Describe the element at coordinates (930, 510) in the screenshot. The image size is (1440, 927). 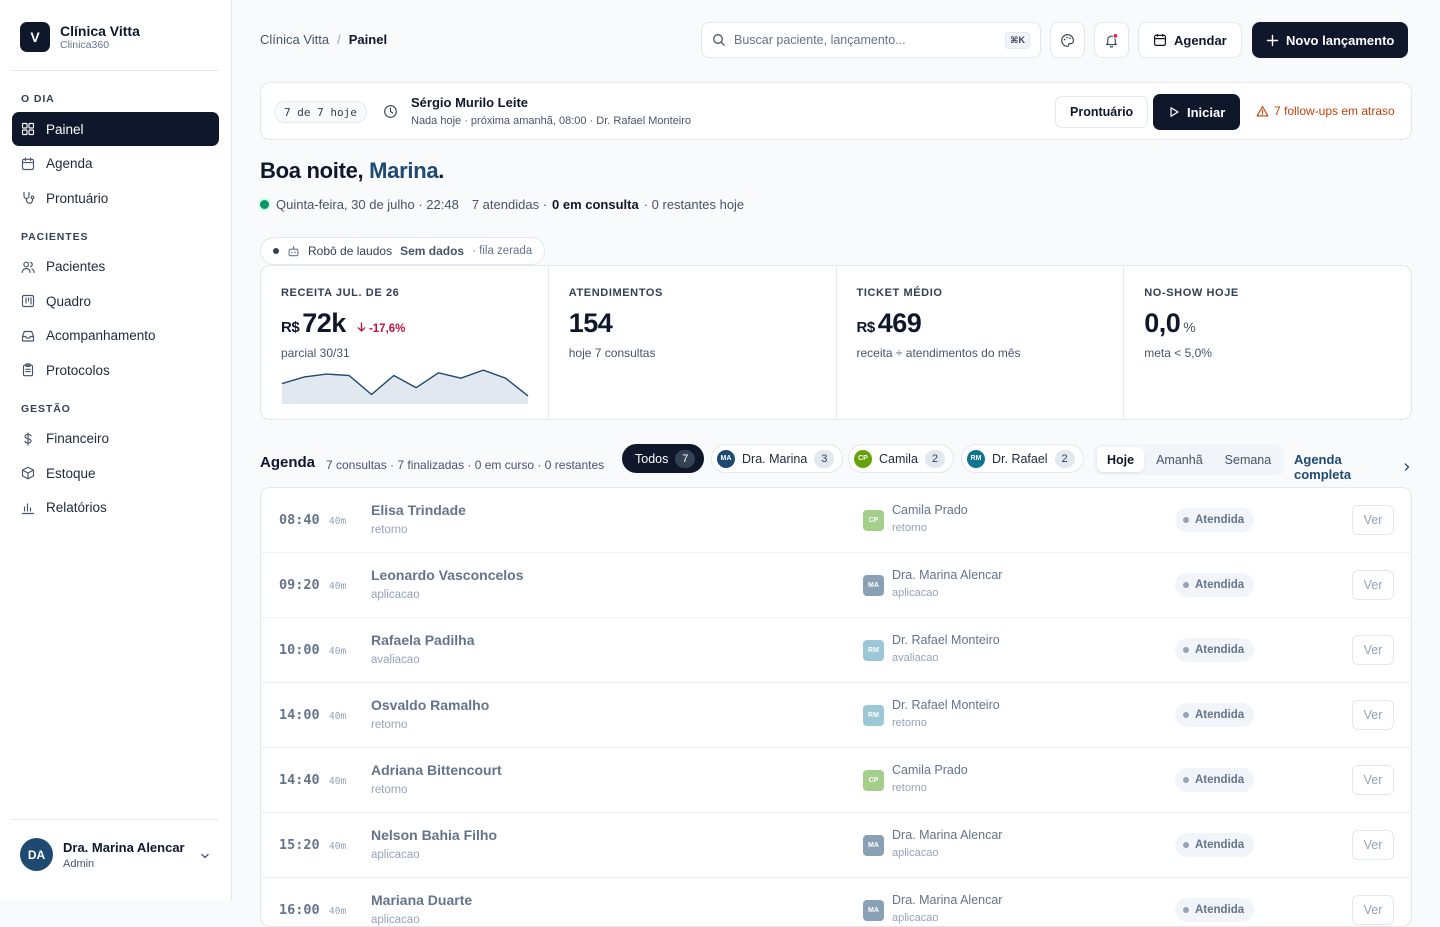
I see `professional-name: Camila Prado` at that location.